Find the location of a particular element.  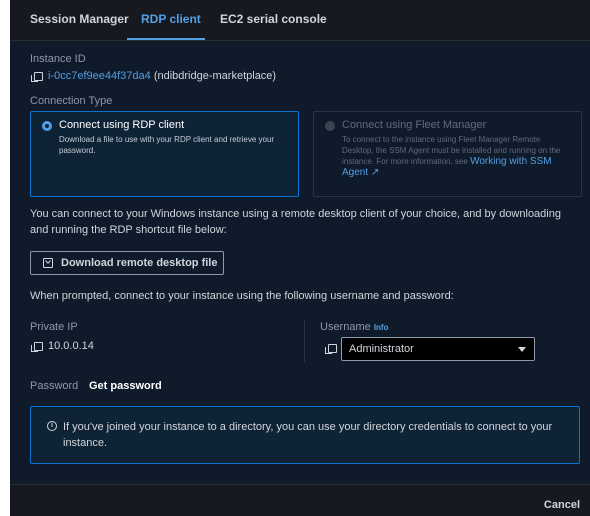

connection-type-label: Connection Type is located at coordinates (71, 101).